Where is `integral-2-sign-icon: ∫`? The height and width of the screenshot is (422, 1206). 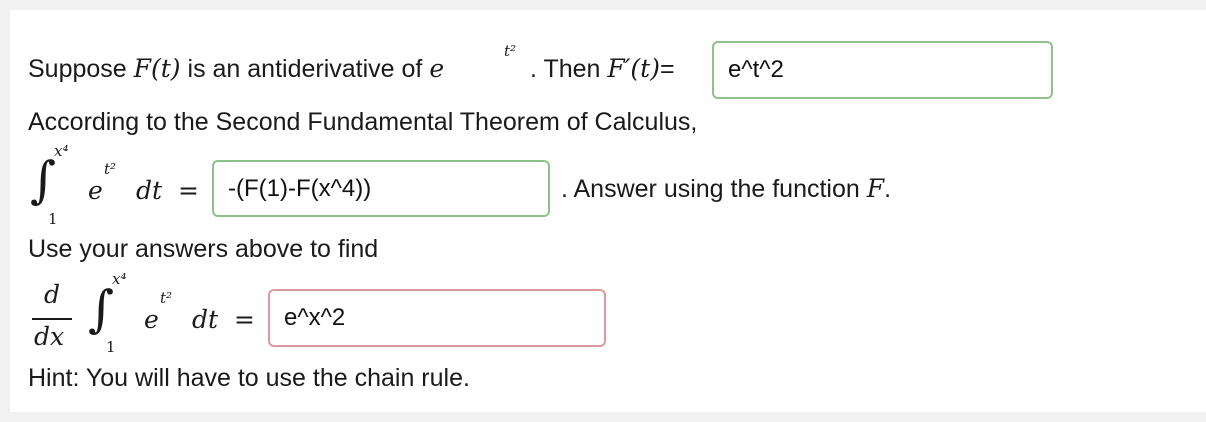
integral-2-sign-icon: ∫ is located at coordinates (101, 309).